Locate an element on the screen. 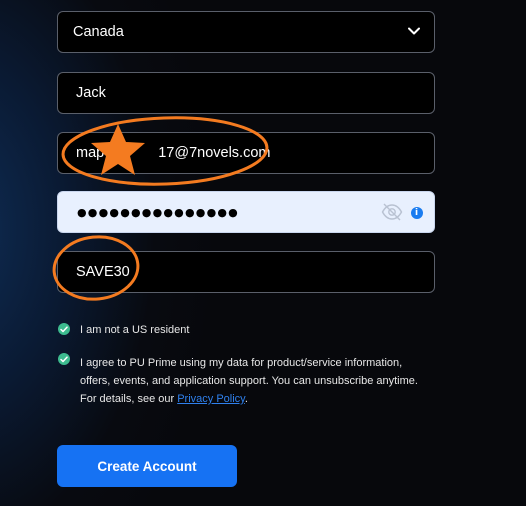  first-name-input: Jack is located at coordinates (246, 93).